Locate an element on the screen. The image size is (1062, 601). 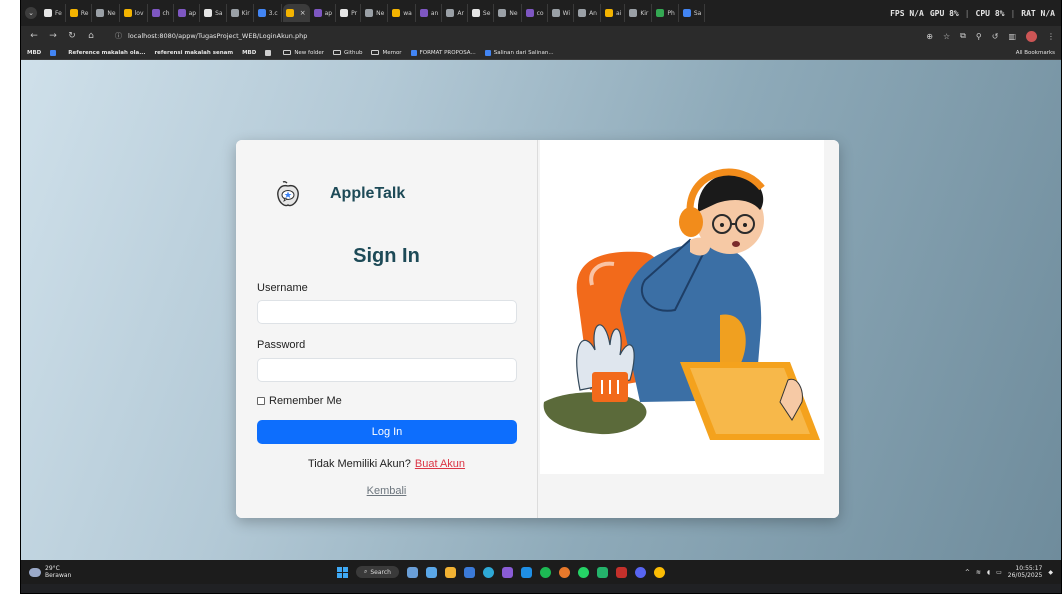
page-title: Sign In is located at coordinates (386, 256).